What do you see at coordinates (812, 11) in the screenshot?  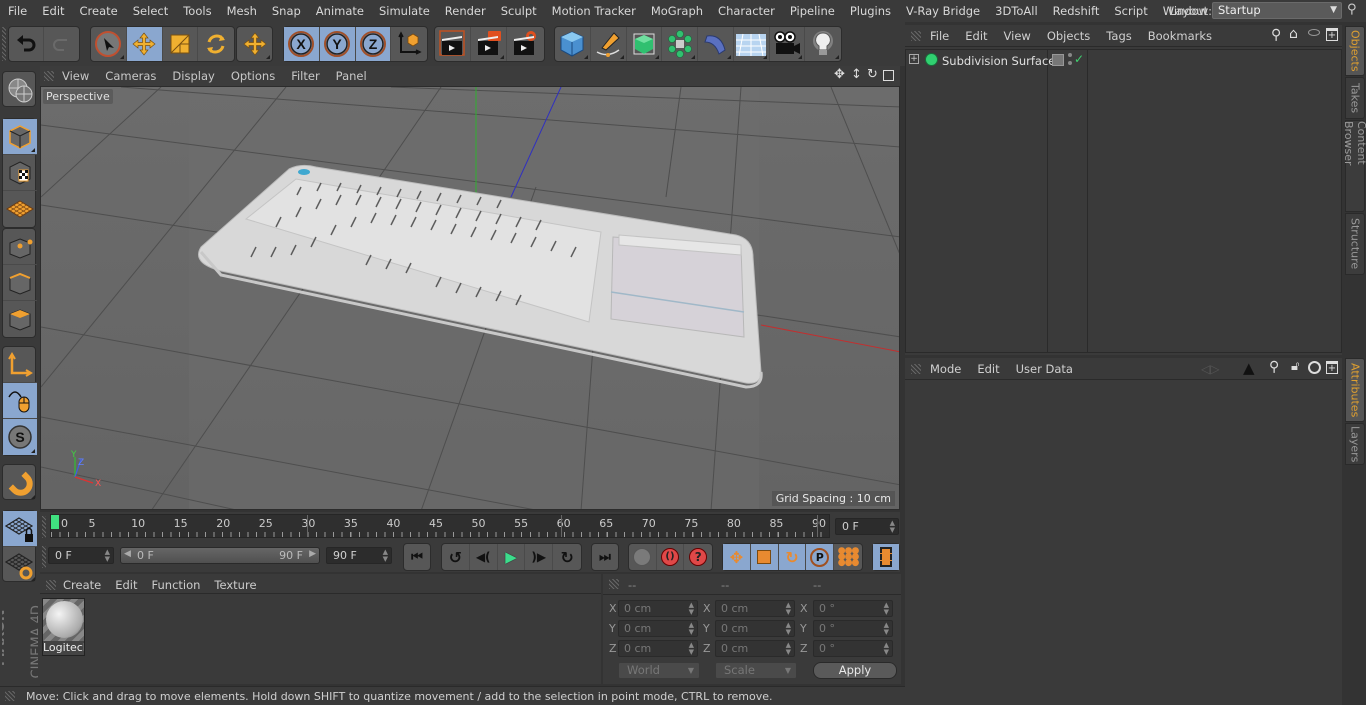 I see `menu-pipeline: Pipeline` at bounding box center [812, 11].